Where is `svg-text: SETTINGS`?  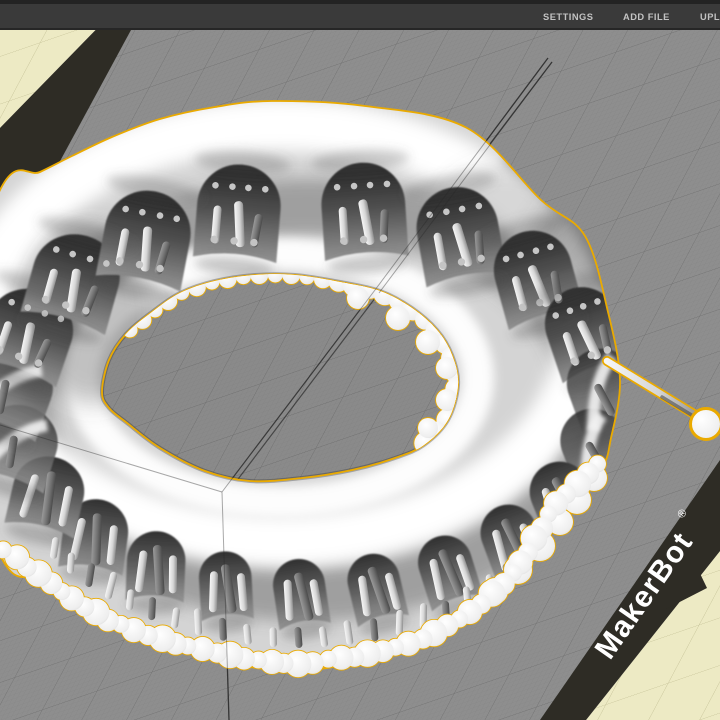 svg-text: SETTINGS is located at coordinates (568, 17).